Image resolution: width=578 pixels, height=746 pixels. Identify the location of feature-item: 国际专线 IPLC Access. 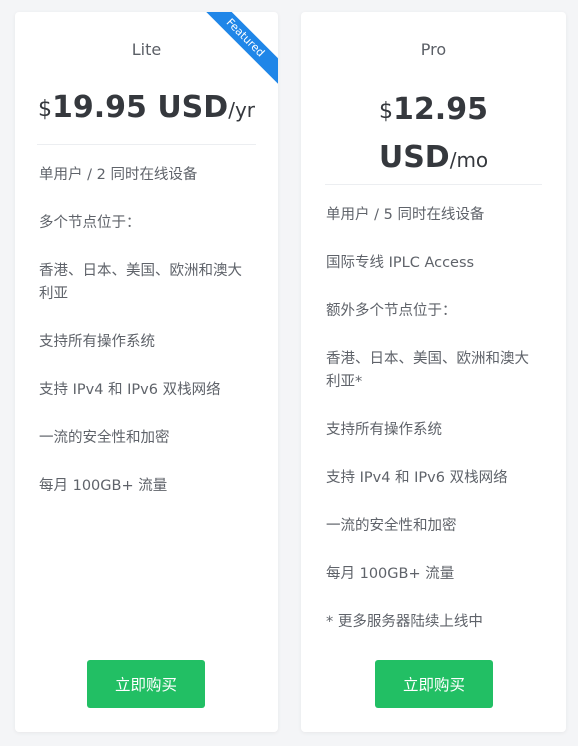
(400, 263).